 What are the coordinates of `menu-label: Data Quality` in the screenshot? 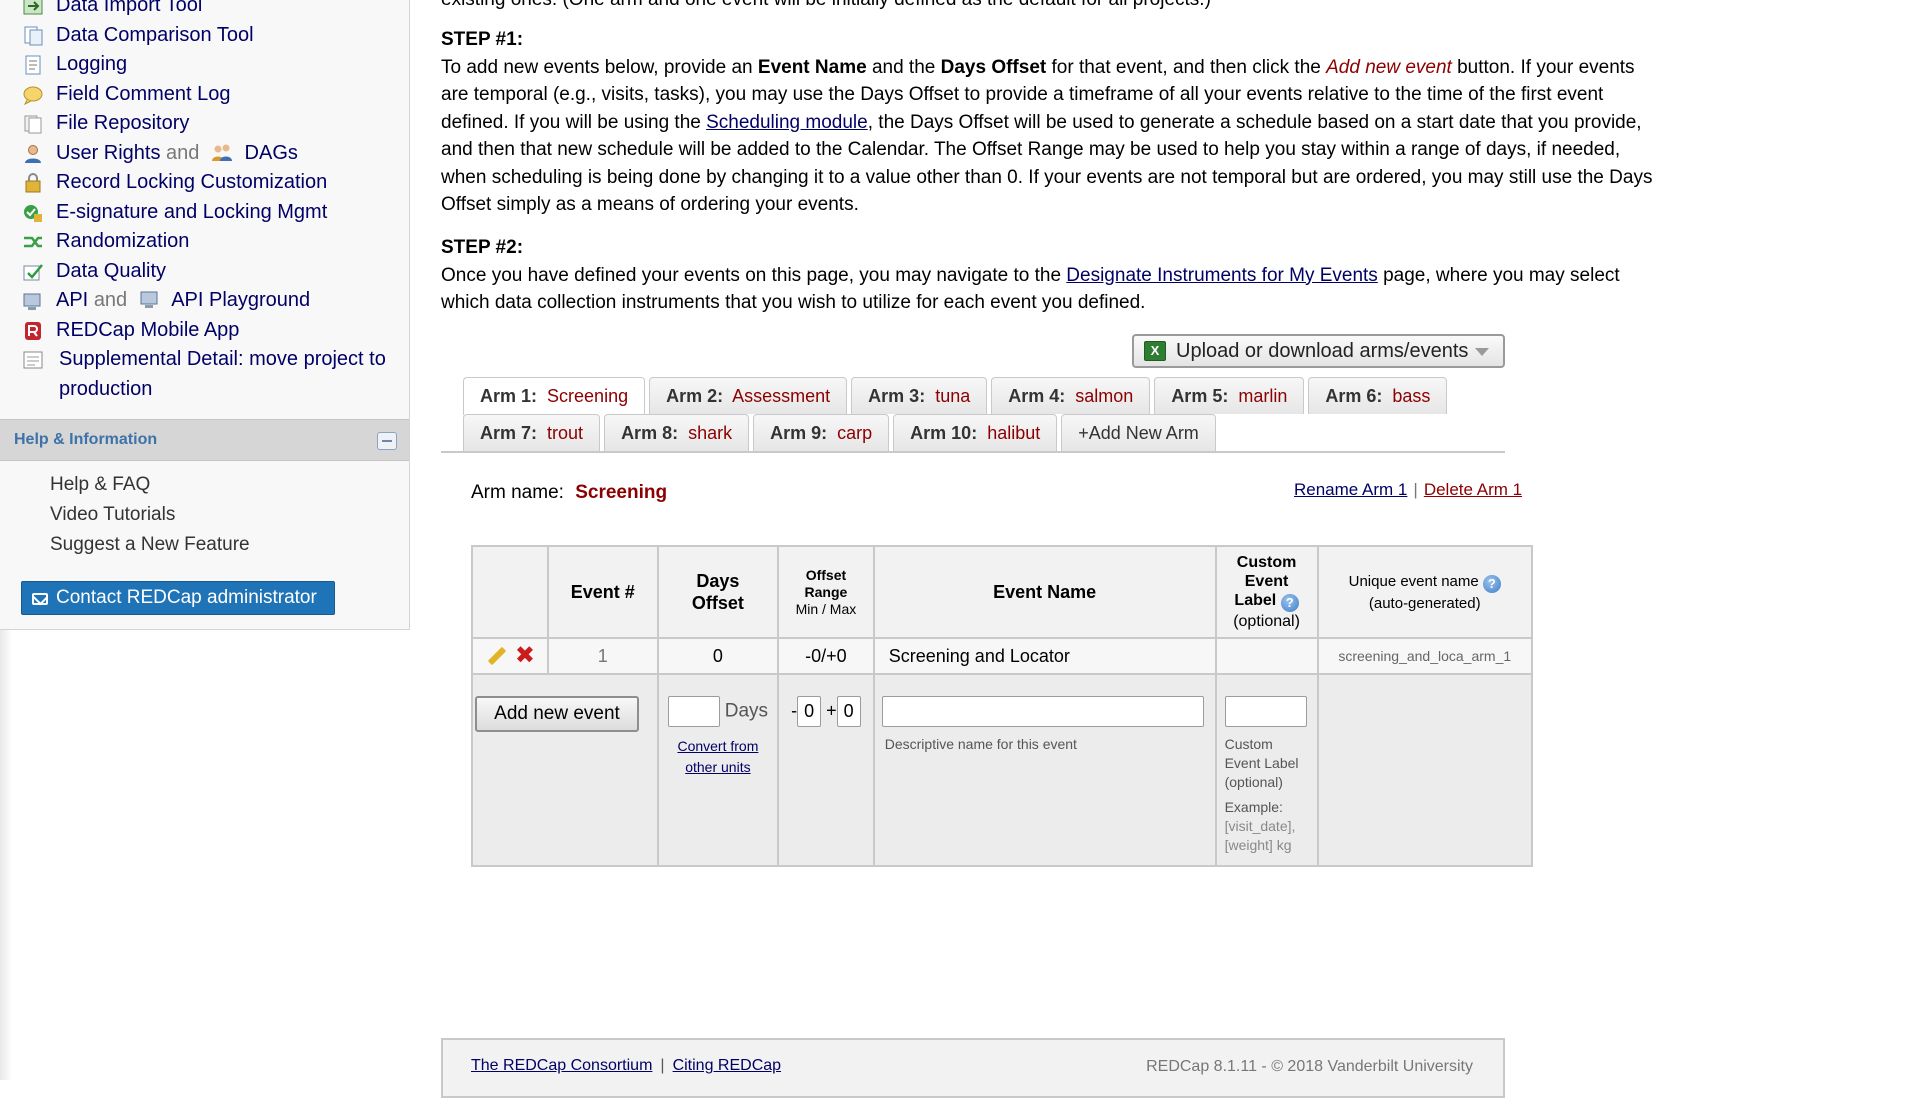 It's located at (111, 272).